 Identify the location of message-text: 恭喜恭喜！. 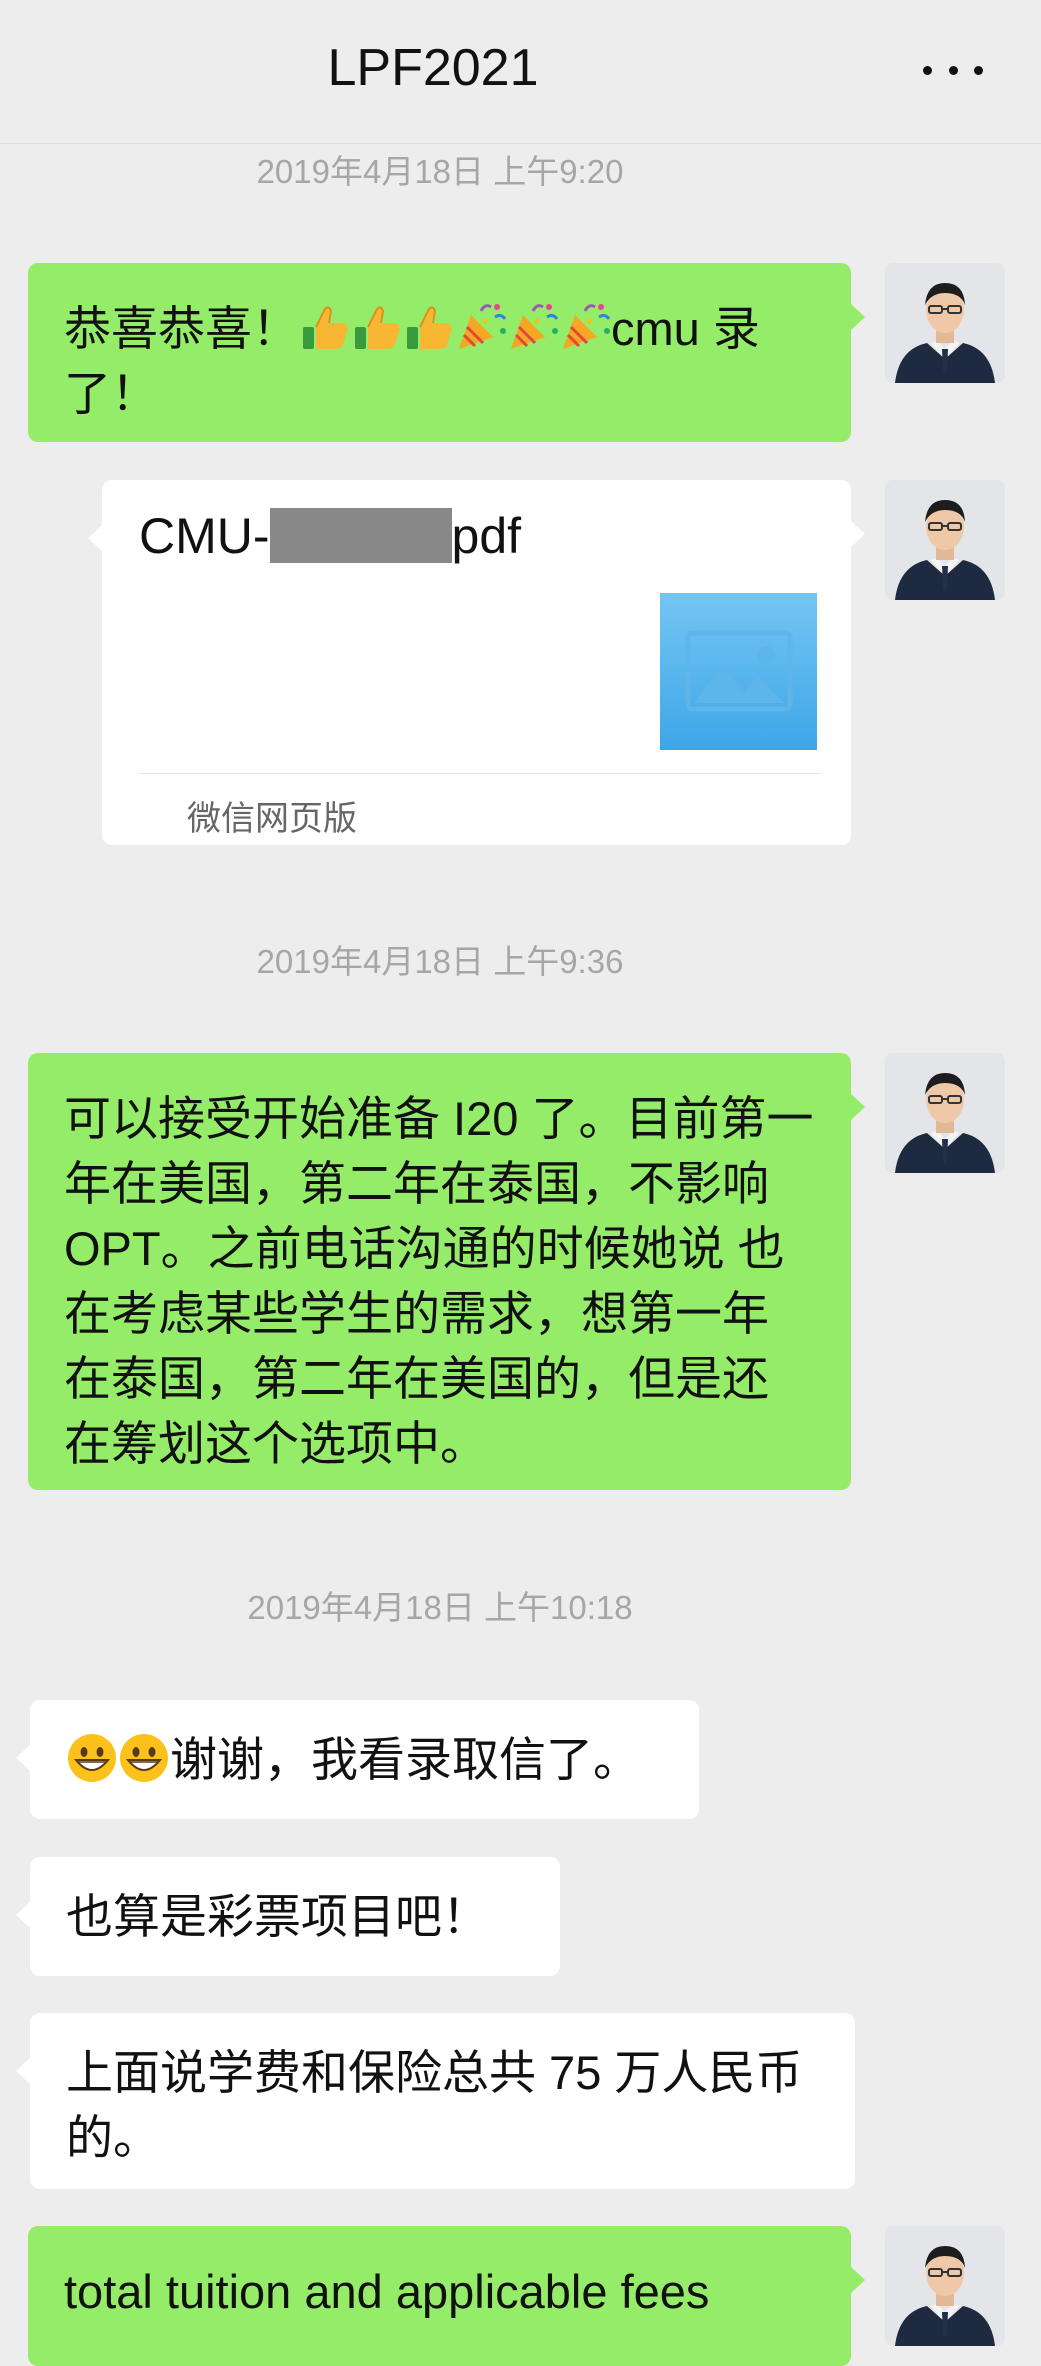
(181, 328).